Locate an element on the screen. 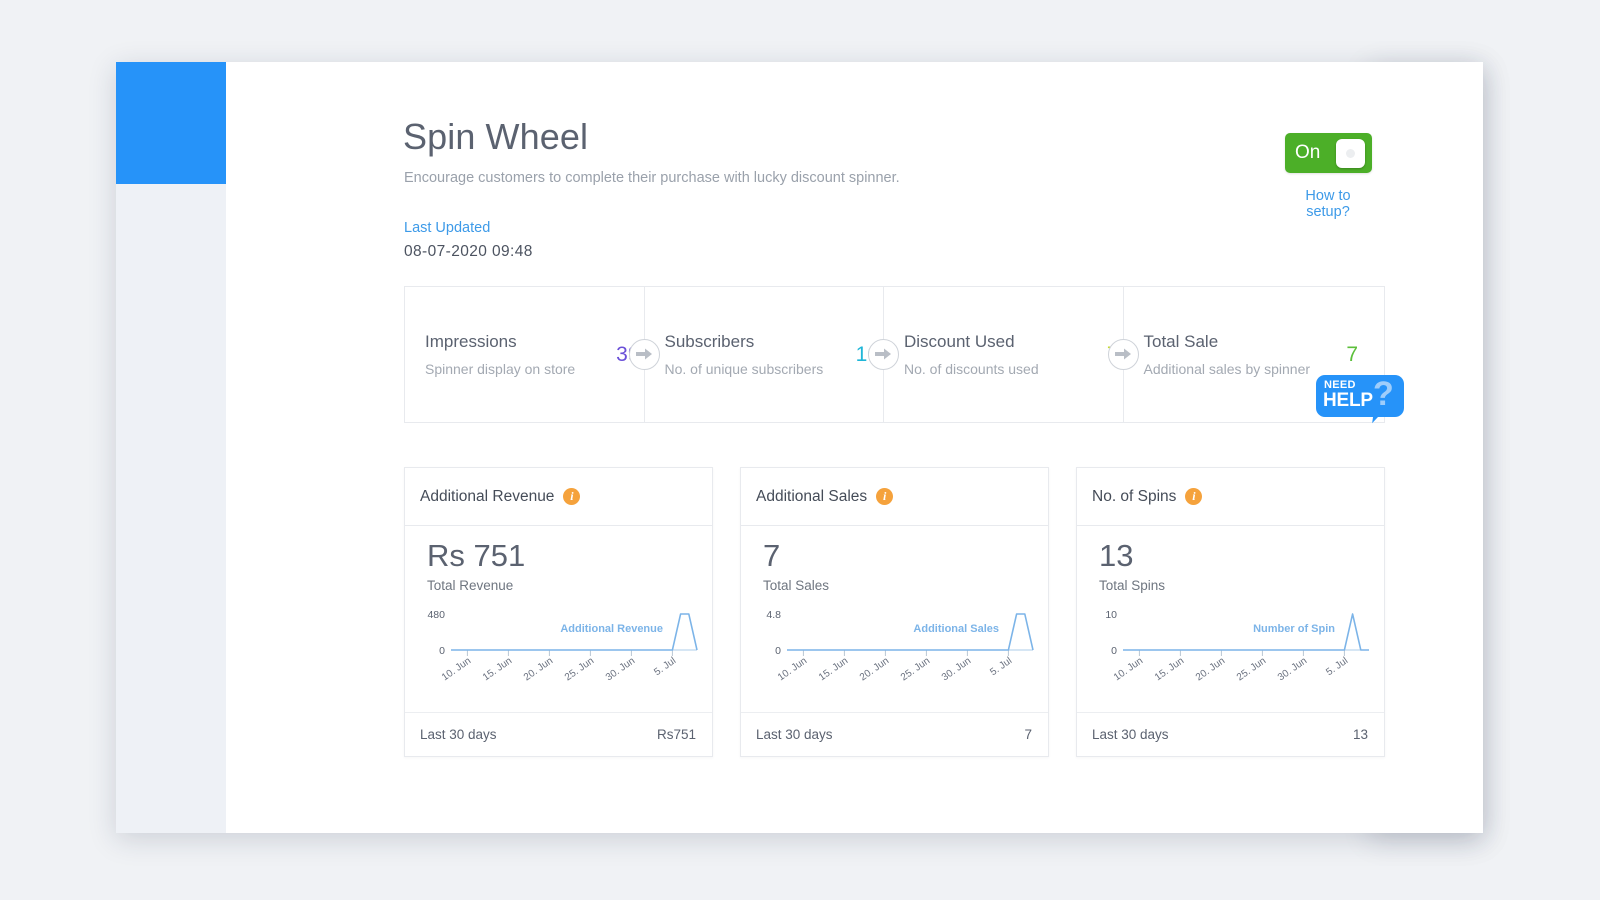  card-header: Additional Sales i is located at coordinates (894, 497).